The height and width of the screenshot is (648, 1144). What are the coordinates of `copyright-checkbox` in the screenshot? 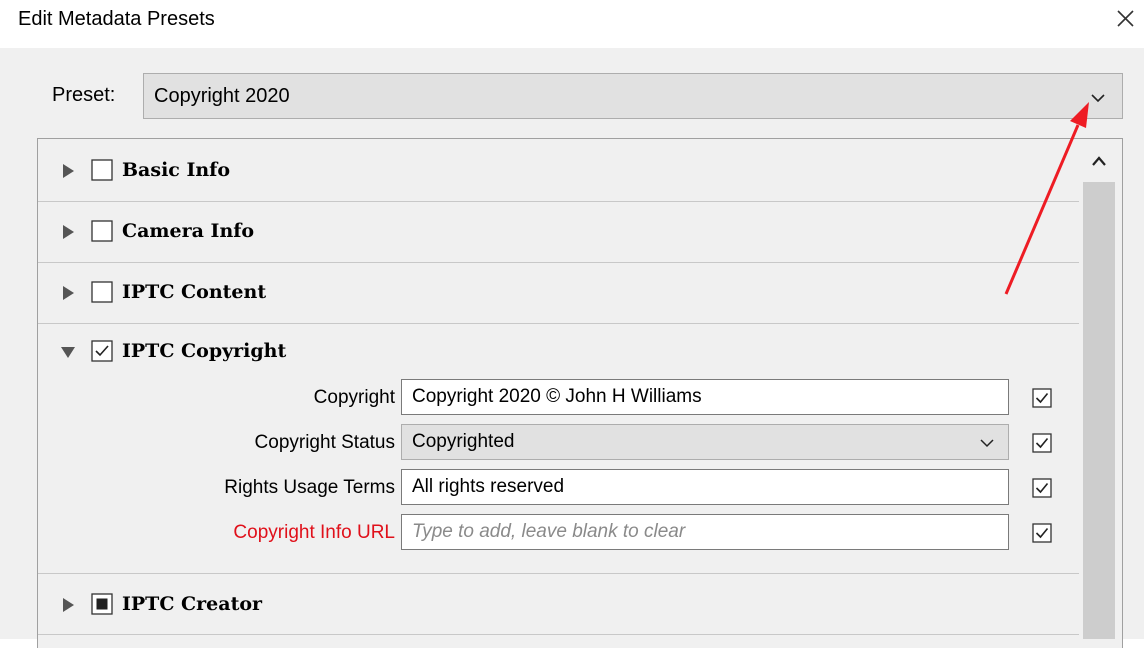 It's located at (1042, 398).